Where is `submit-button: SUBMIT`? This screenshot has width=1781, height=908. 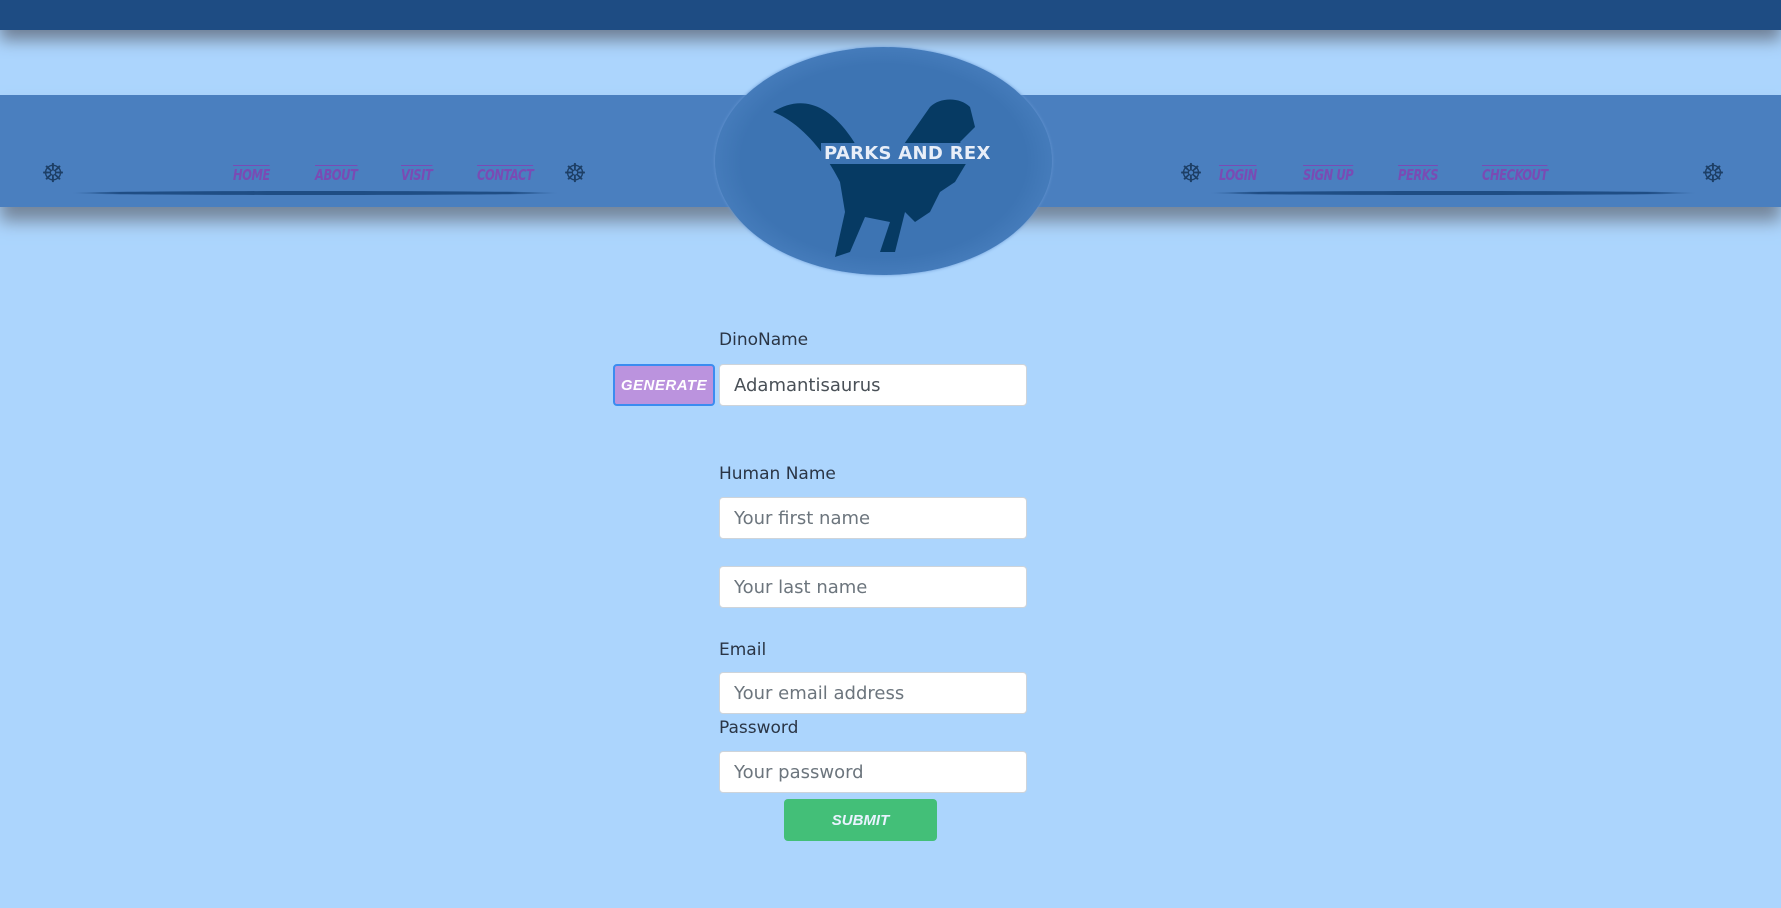
submit-button: SUBMIT is located at coordinates (860, 820).